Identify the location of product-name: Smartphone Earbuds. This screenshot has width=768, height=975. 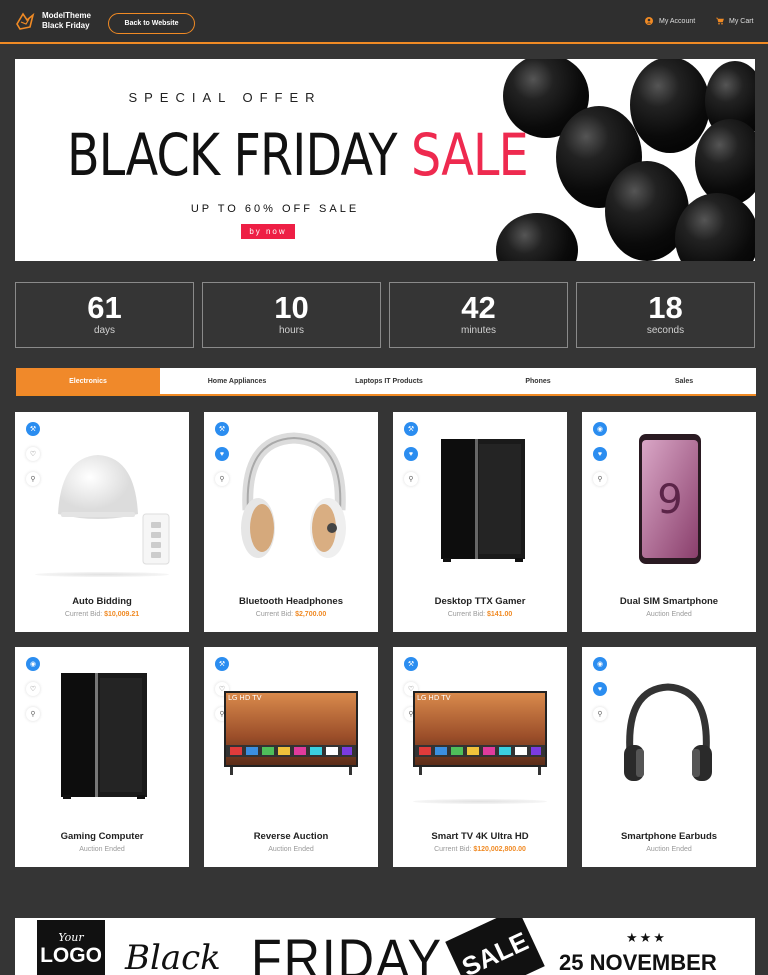
(669, 836).